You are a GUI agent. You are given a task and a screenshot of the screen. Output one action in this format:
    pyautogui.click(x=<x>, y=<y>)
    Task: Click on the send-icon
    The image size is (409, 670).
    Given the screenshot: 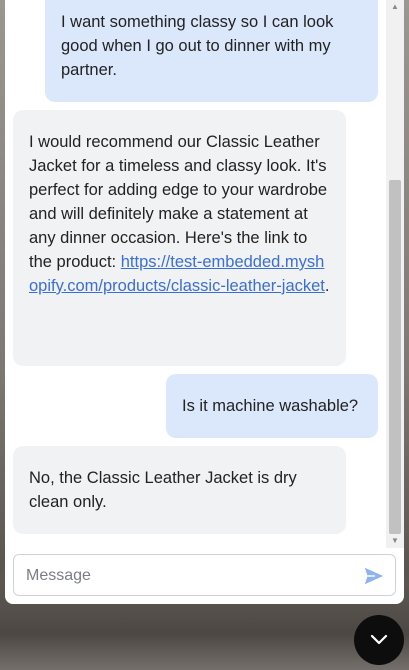 What is the action you would take?
    pyautogui.click(x=374, y=576)
    